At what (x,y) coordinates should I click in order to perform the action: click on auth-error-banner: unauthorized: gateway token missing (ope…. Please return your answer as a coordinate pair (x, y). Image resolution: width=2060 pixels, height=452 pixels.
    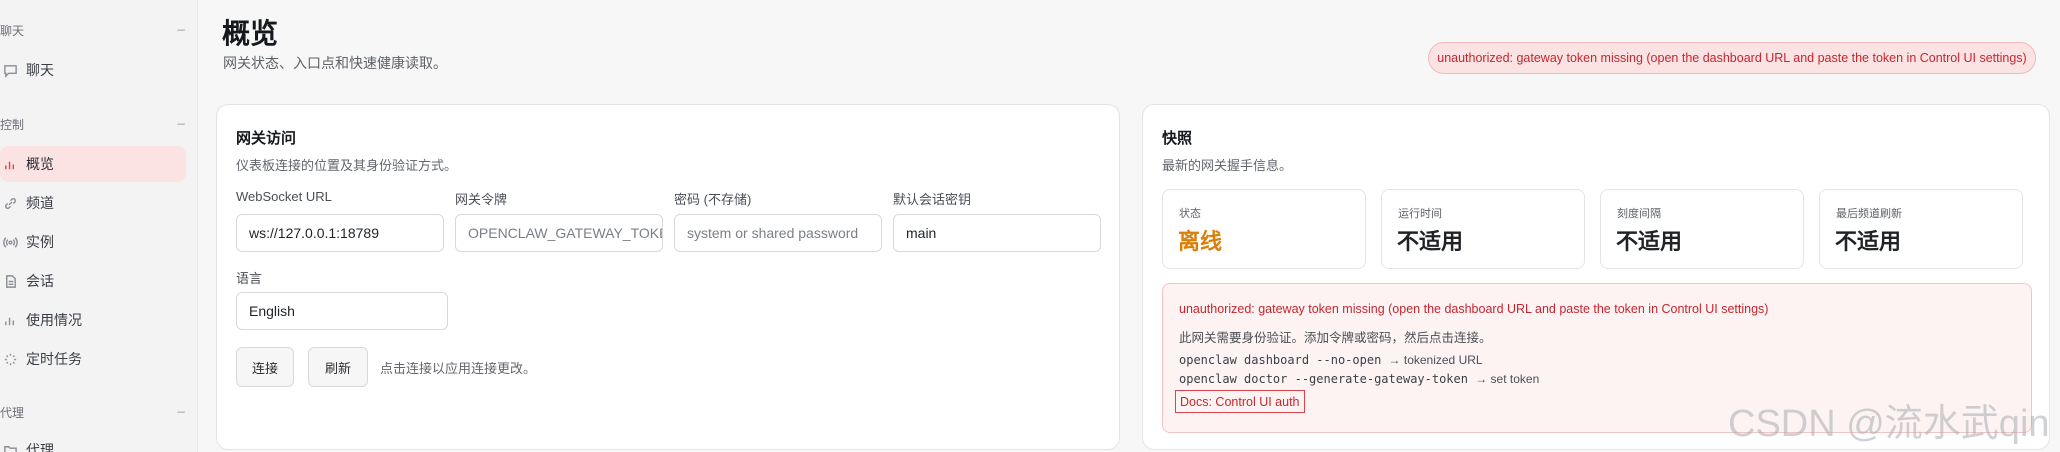
    Looking at the image, I should click on (1732, 58).